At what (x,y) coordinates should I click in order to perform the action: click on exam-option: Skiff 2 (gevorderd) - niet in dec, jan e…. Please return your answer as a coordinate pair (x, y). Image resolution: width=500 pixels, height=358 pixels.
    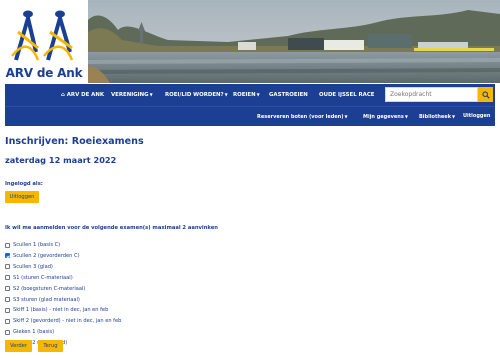
    Looking at the image, I should click on (63, 321).